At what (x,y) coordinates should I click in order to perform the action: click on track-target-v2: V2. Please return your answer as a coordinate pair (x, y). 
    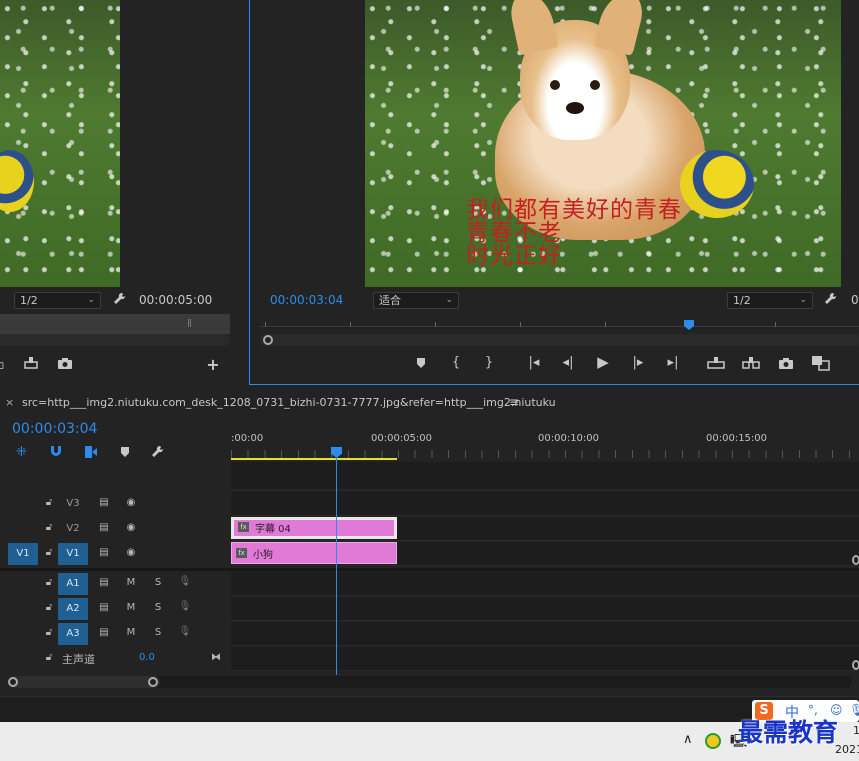
    Looking at the image, I should click on (73, 529).